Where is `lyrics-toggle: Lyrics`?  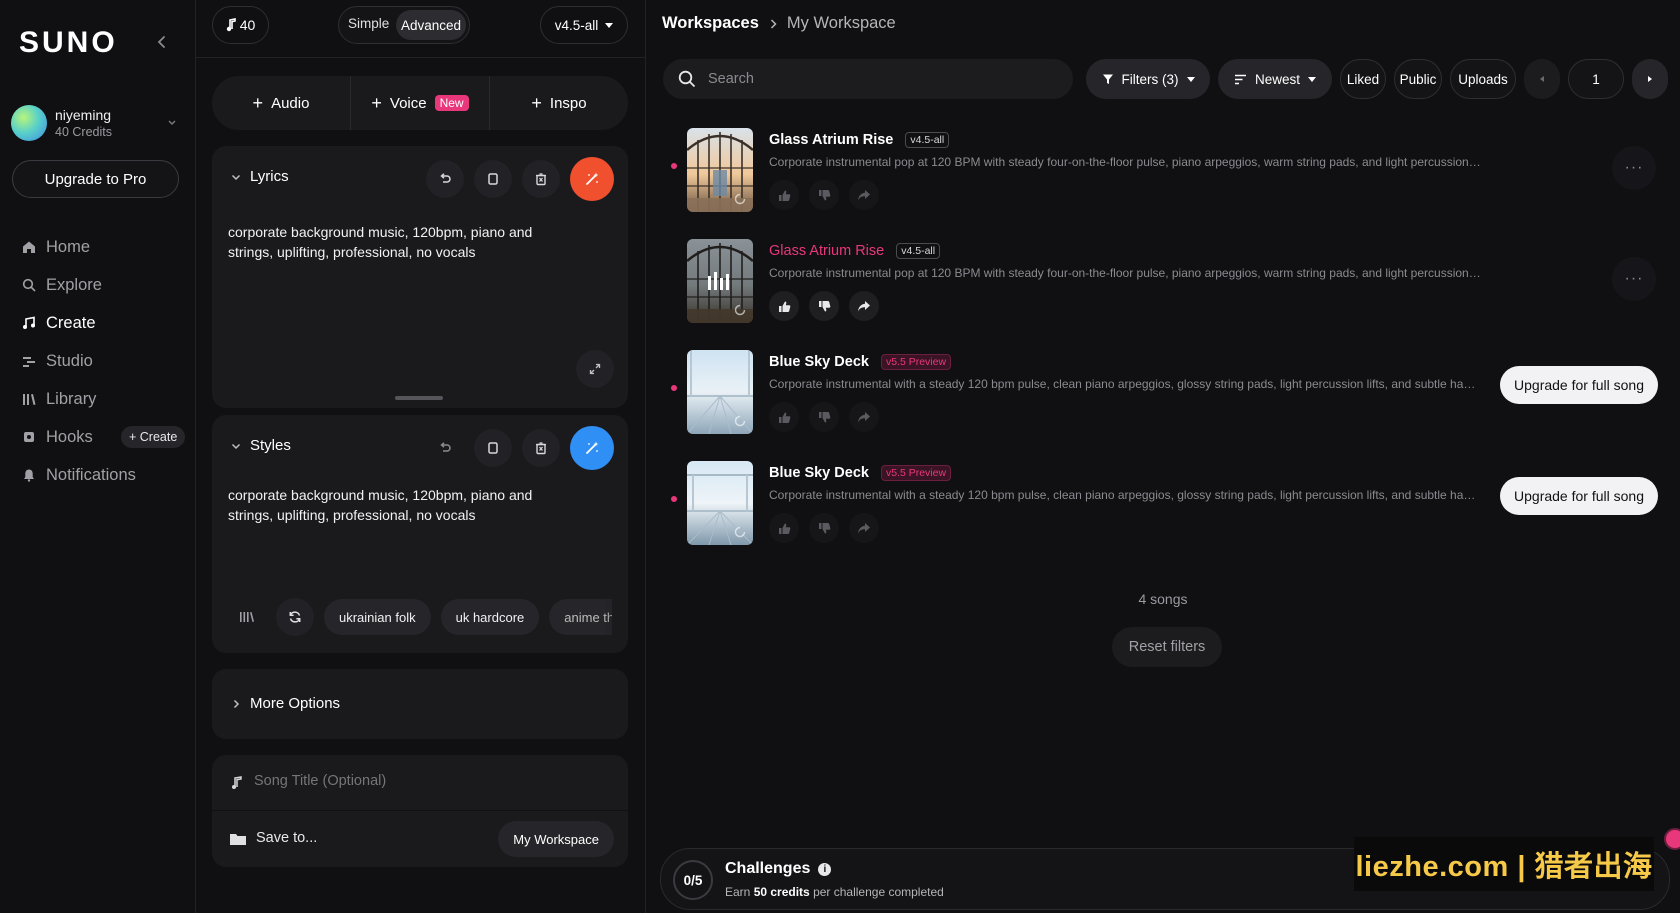
lyrics-toggle: Lyrics is located at coordinates (259, 176).